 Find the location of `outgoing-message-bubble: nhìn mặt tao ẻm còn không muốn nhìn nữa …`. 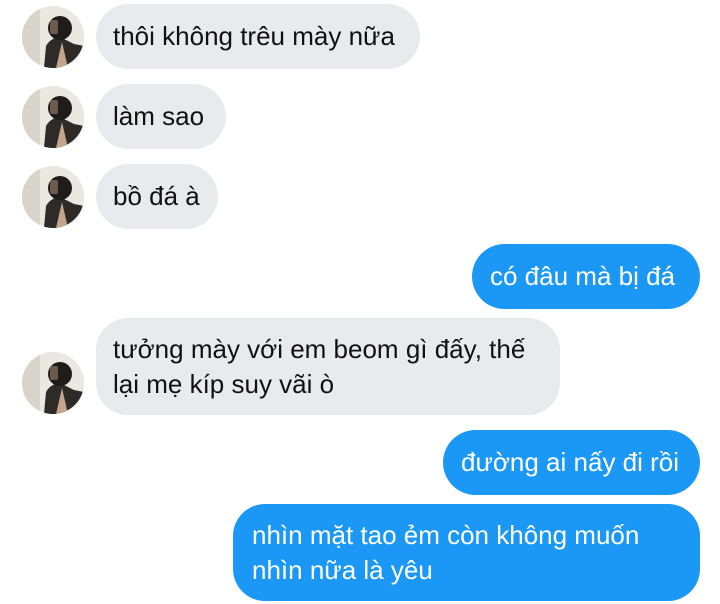

outgoing-message-bubble: nhìn mặt tao ẻm còn không muốn nhìn nữa … is located at coordinates (466, 552).